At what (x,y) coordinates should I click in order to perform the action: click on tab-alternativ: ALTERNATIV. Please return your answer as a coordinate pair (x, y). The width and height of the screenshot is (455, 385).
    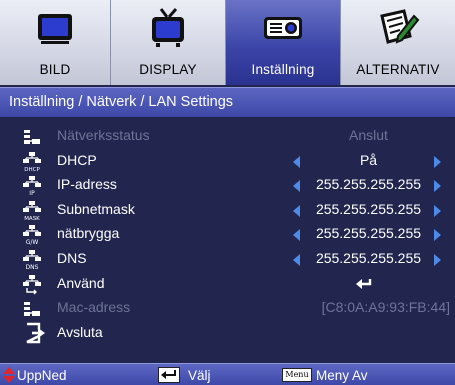
    Looking at the image, I should click on (398, 42).